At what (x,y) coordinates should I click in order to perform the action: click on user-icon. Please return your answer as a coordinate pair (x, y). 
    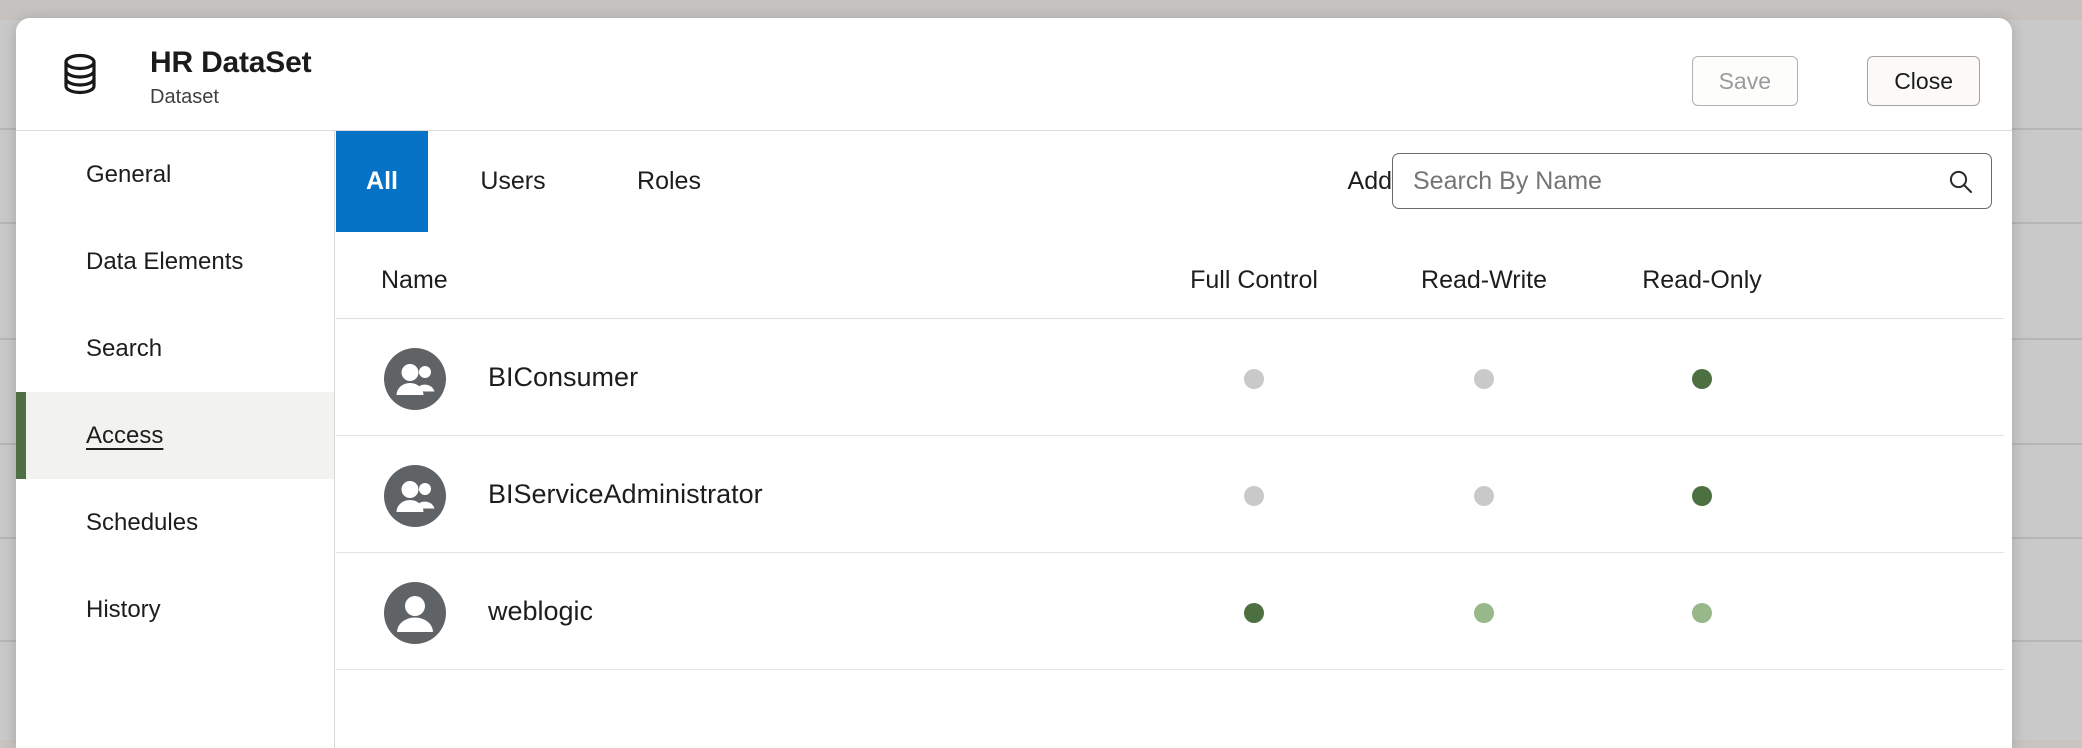
    Looking at the image, I should click on (415, 613).